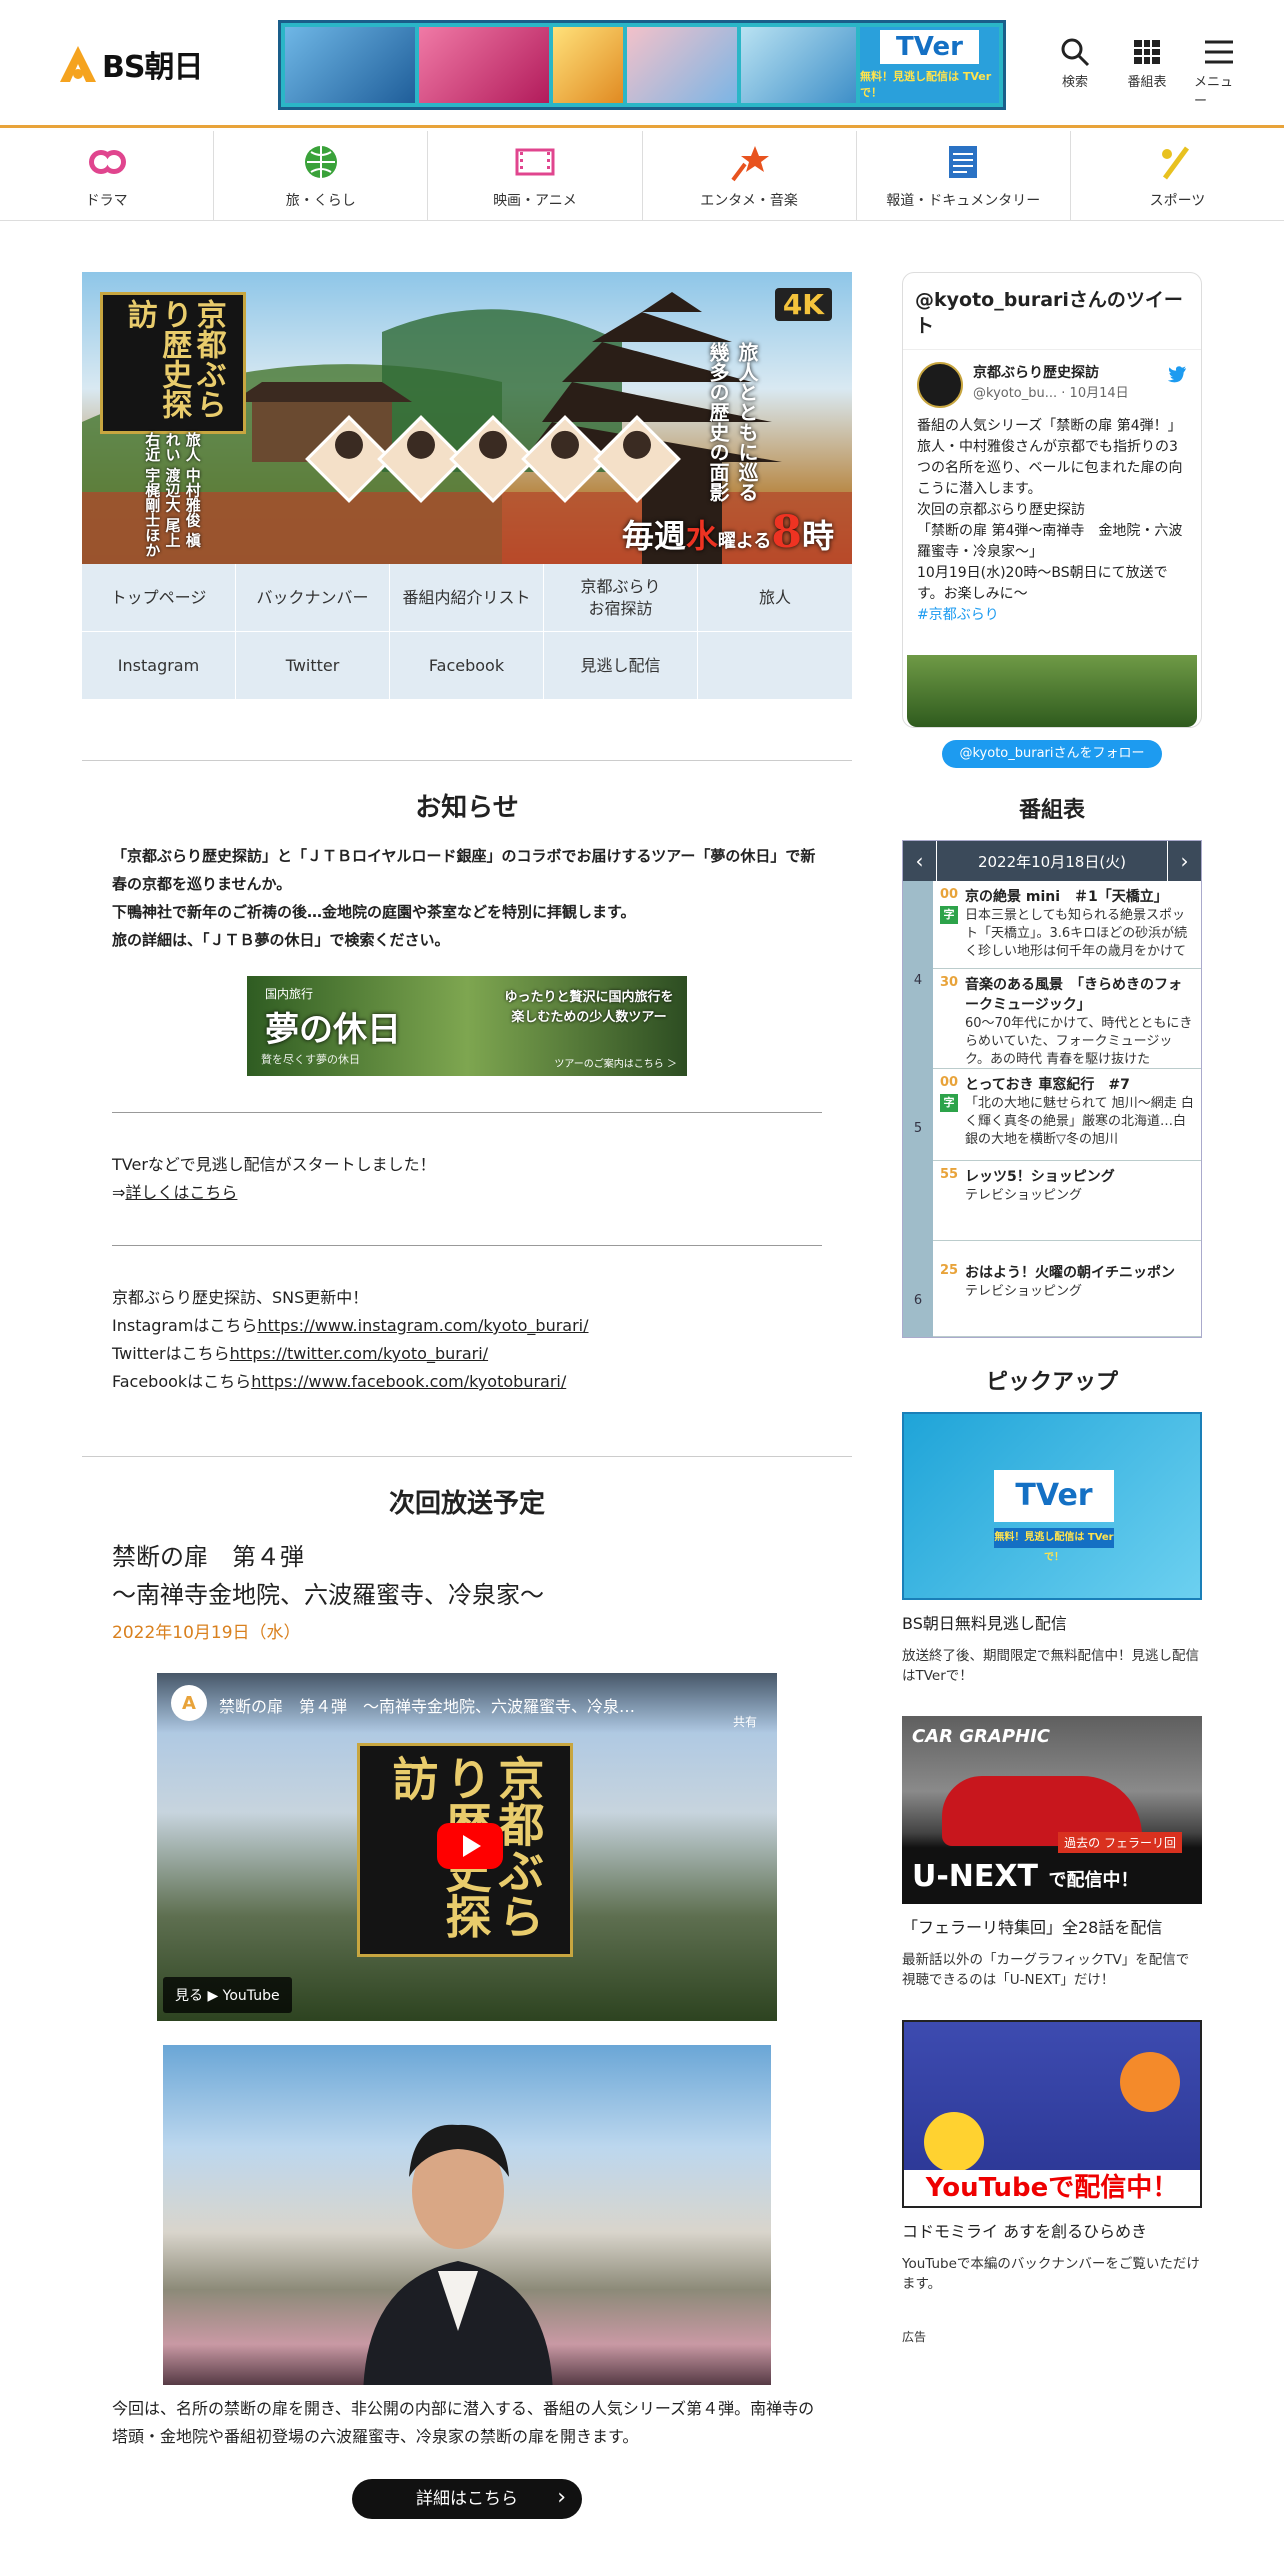 This screenshot has height=2568, width=1284. Describe the element at coordinates (1075, 52) in the screenshot. I see `search-icon` at that location.